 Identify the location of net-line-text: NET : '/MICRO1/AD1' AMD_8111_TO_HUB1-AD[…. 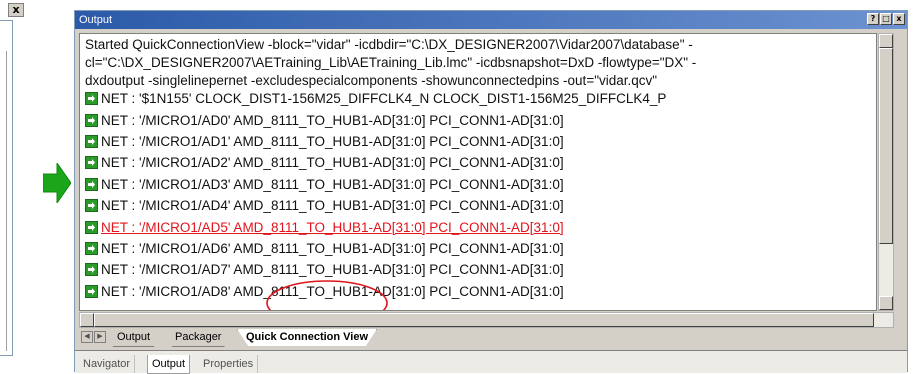
(332, 141).